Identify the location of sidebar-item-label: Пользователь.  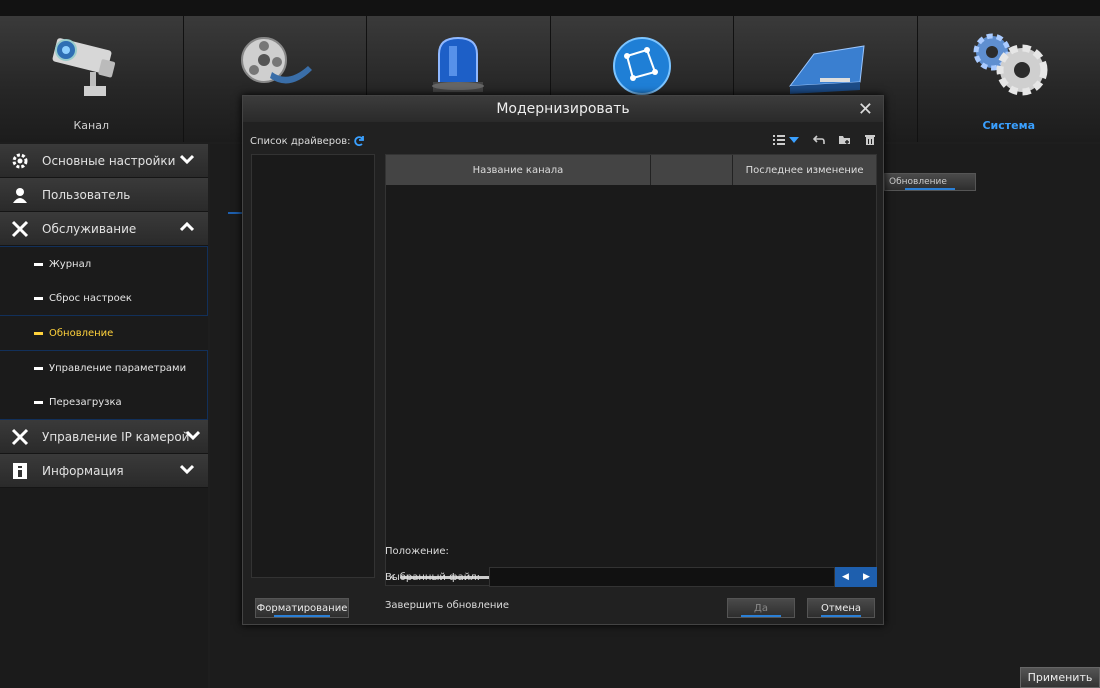
(86, 194).